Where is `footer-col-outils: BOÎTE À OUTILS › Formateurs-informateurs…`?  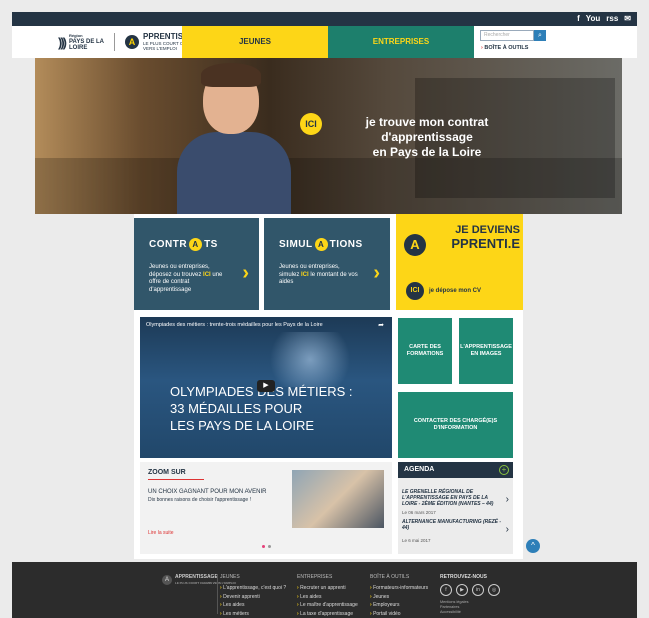 footer-col-outils: BOÎTE À OUTILS › Formateurs-informateurs… is located at coordinates (399, 596).